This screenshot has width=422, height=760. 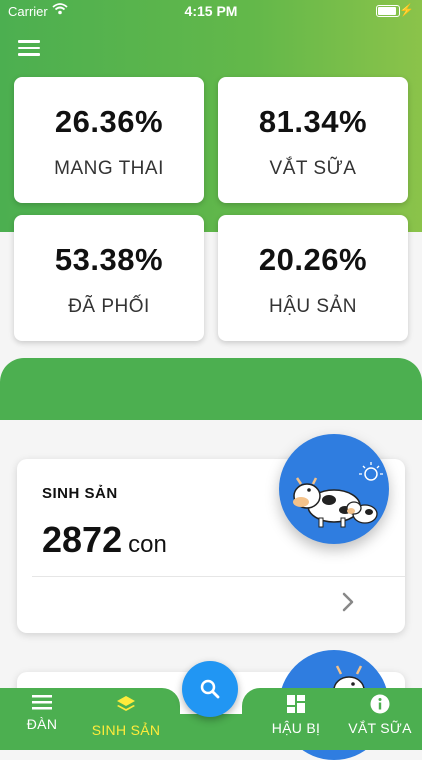 What do you see at coordinates (126, 730) in the screenshot?
I see `nav-label: SINH SẢN` at bounding box center [126, 730].